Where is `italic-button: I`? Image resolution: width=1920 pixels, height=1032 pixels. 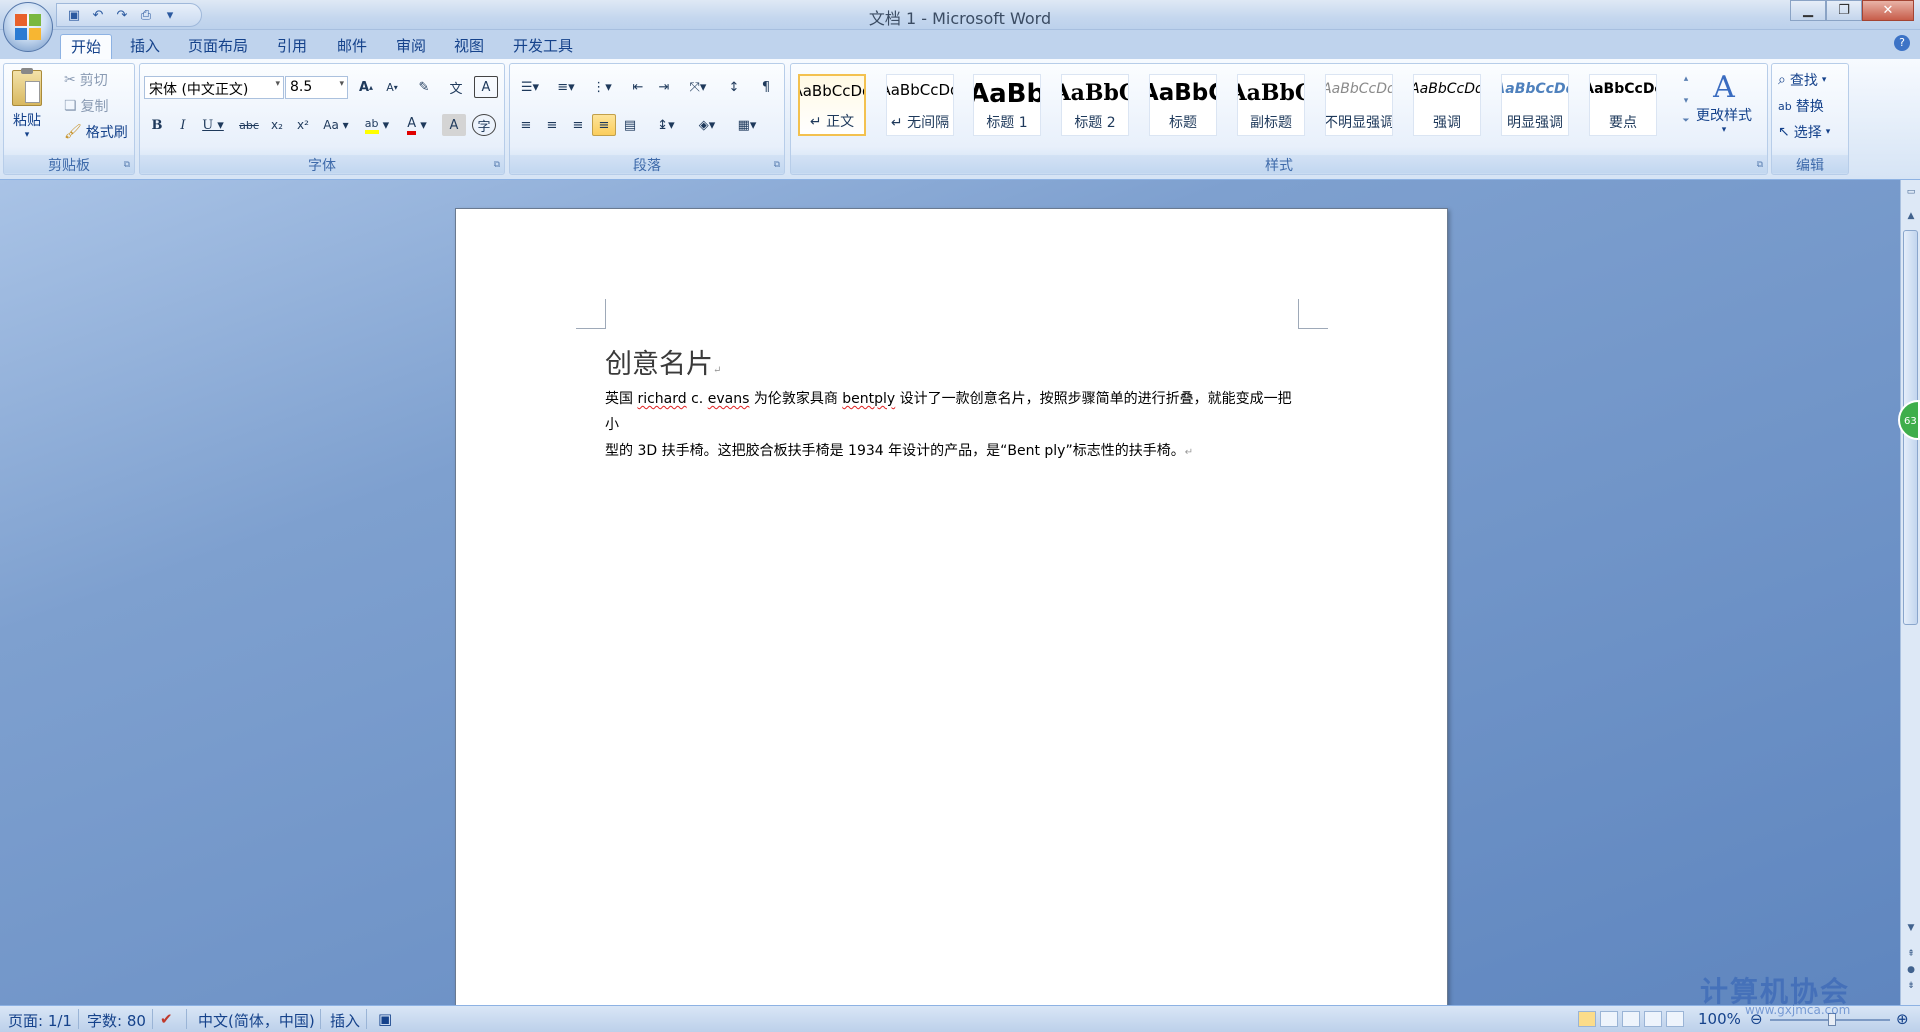 italic-button: I is located at coordinates (183, 125).